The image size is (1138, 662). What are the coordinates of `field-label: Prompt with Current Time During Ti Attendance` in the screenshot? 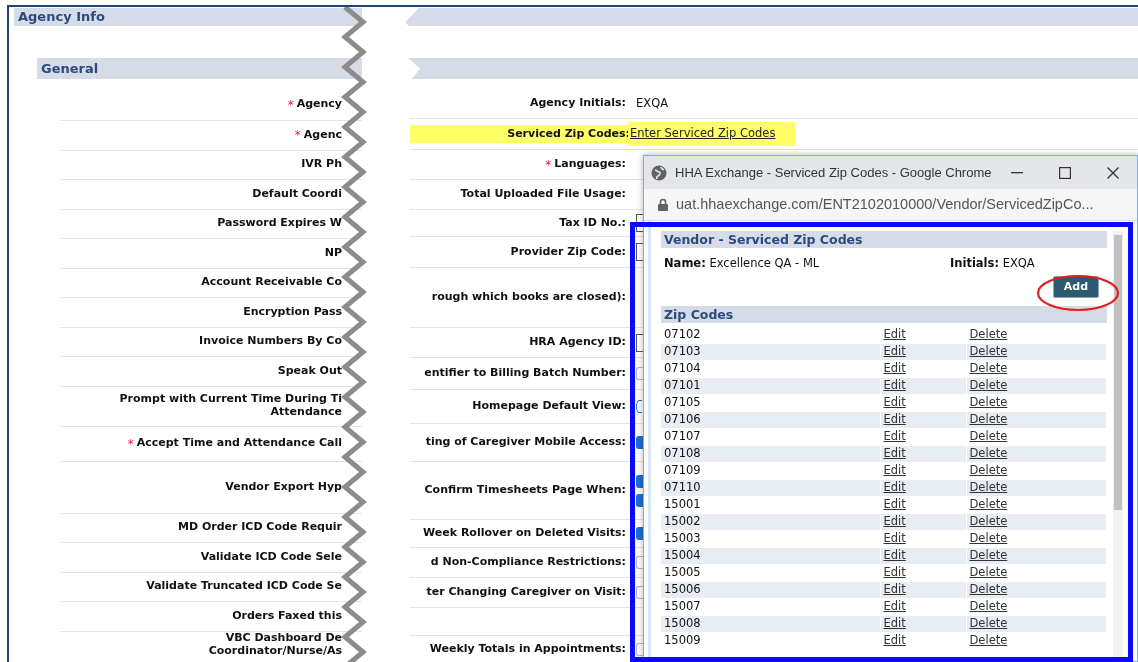 It's located at (230, 406).